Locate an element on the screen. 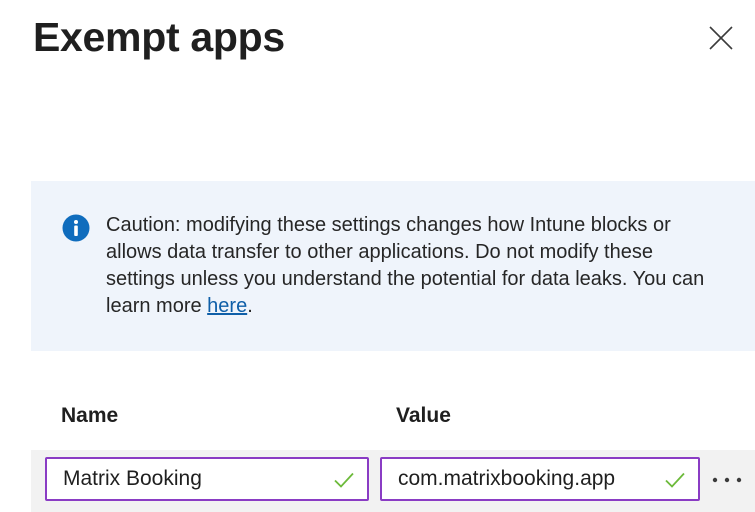  close-icon is located at coordinates (721, 38).